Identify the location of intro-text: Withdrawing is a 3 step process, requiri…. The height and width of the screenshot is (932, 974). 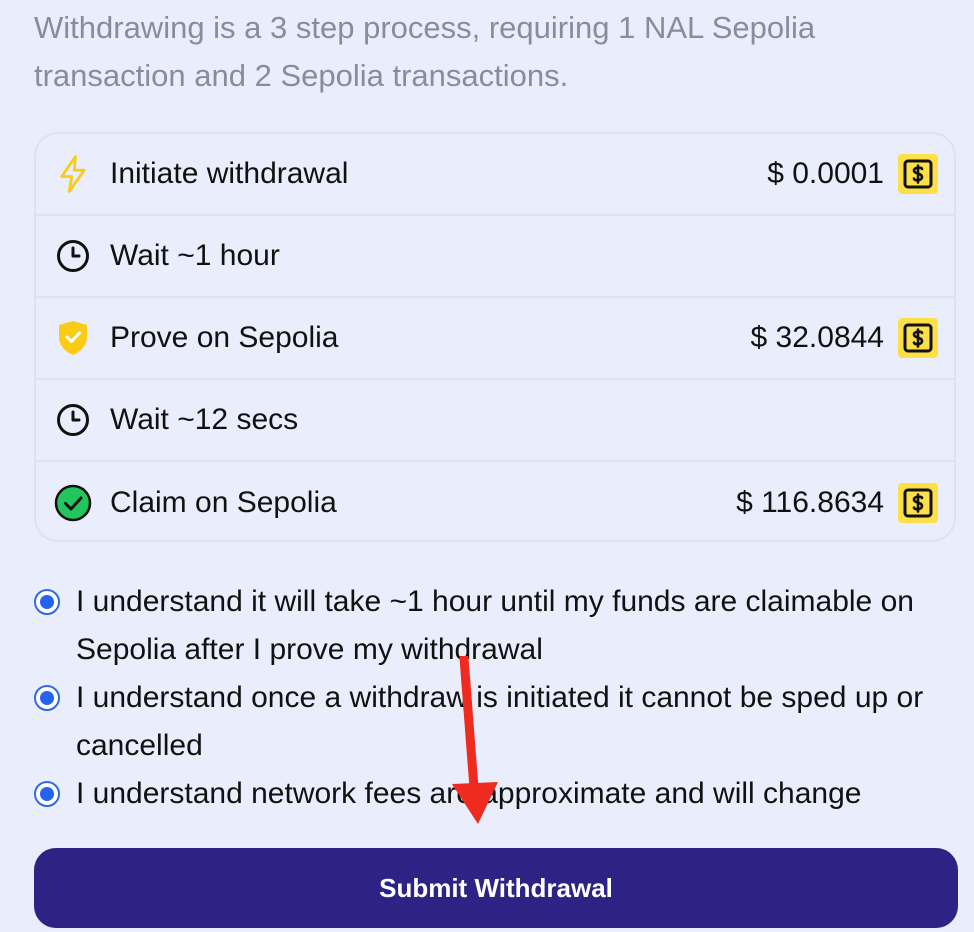
(425, 51).